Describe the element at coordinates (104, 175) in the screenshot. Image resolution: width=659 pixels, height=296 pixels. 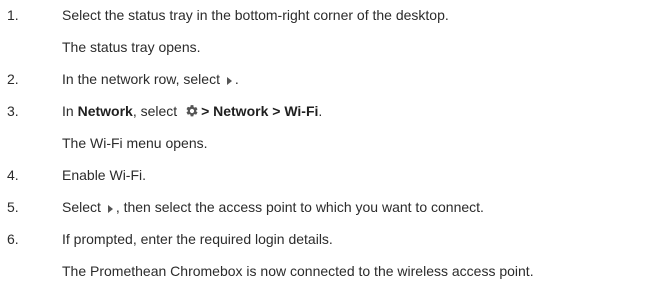
I see `step-text: Enable Wi-Fi.` at that location.